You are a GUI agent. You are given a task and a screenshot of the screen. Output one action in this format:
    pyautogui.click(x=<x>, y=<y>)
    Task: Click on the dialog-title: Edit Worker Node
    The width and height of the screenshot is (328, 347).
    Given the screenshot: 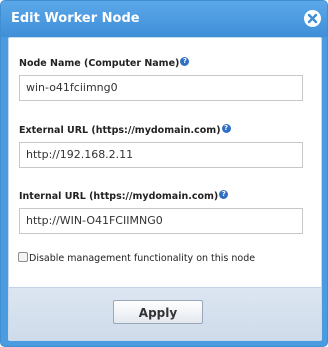 What is the action you would take?
    pyautogui.click(x=75, y=18)
    